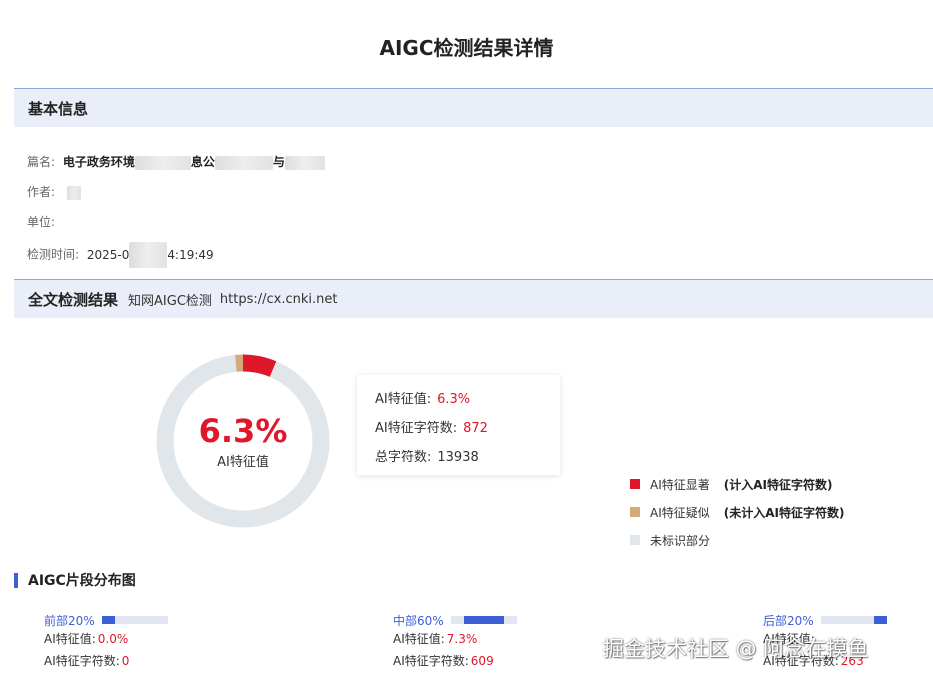 This screenshot has width=933, height=681. Describe the element at coordinates (466, 48) in the screenshot. I see `page-title: AIGC检测结果详情` at that location.